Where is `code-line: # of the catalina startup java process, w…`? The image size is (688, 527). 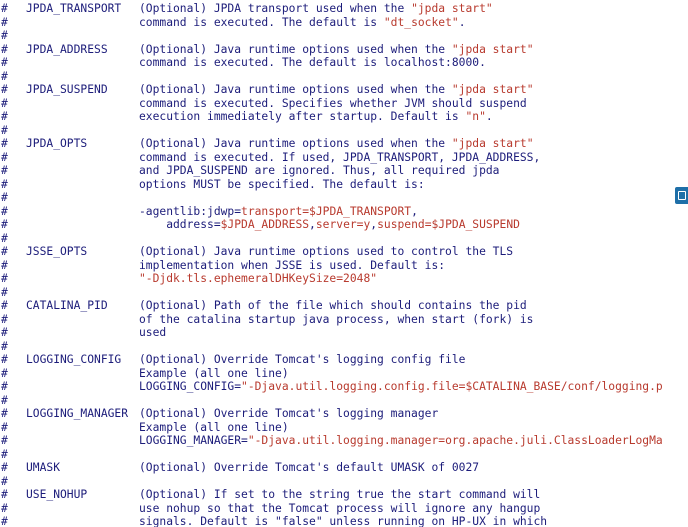 code-line: # of the catalina startup java process, w… is located at coordinates (336, 320).